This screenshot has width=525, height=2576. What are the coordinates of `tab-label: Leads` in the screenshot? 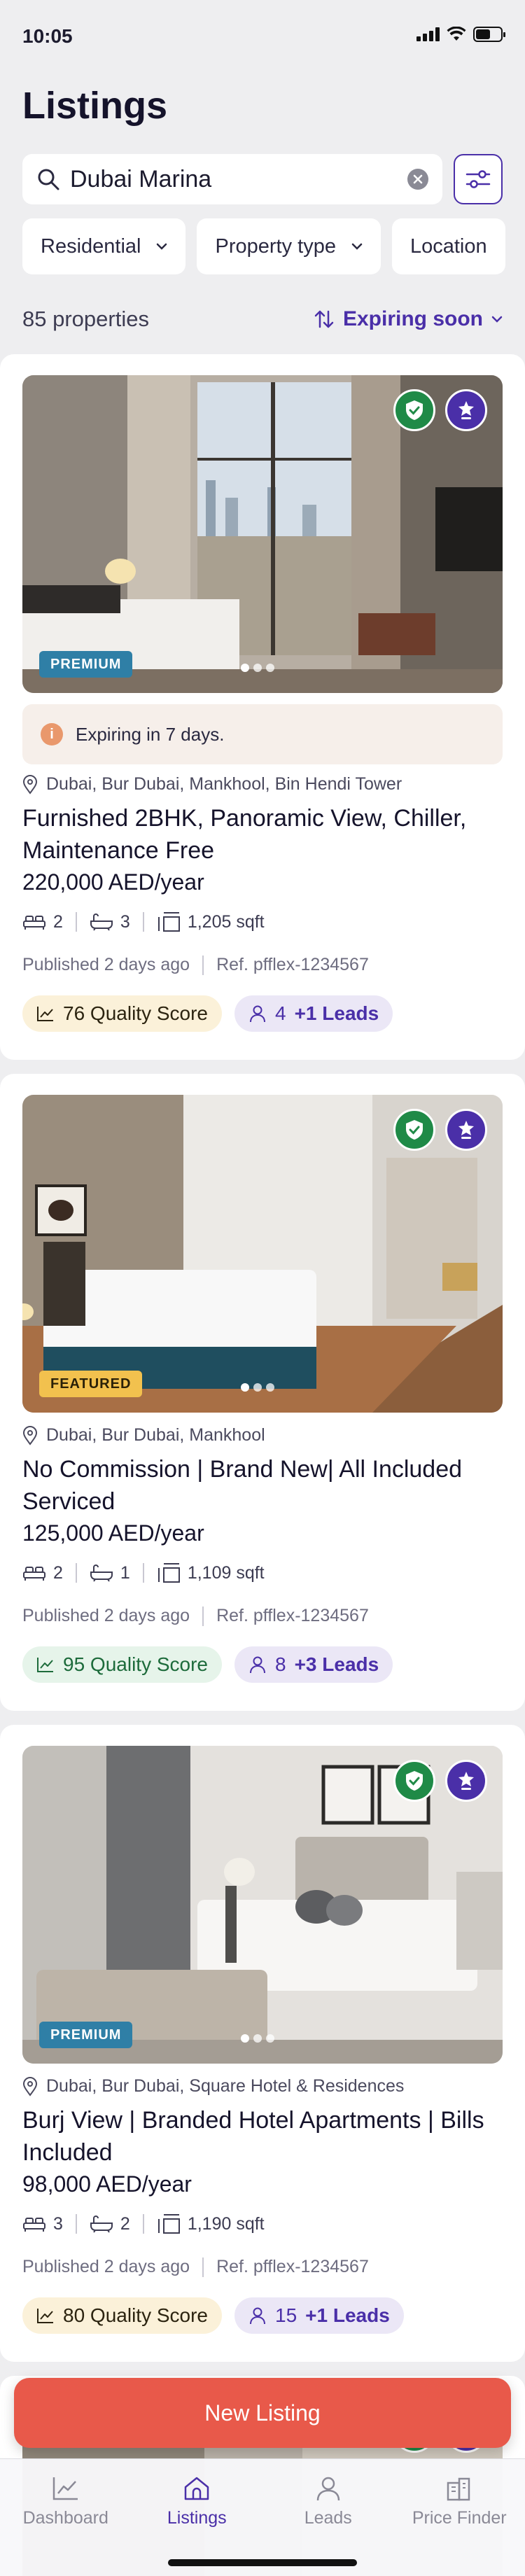 It's located at (328, 2518).